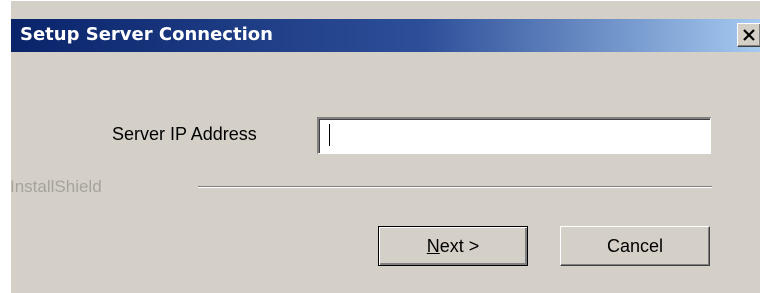 The height and width of the screenshot is (293, 760). Describe the element at coordinates (433, 246) in the screenshot. I see `next-mnemonic: N` at that location.